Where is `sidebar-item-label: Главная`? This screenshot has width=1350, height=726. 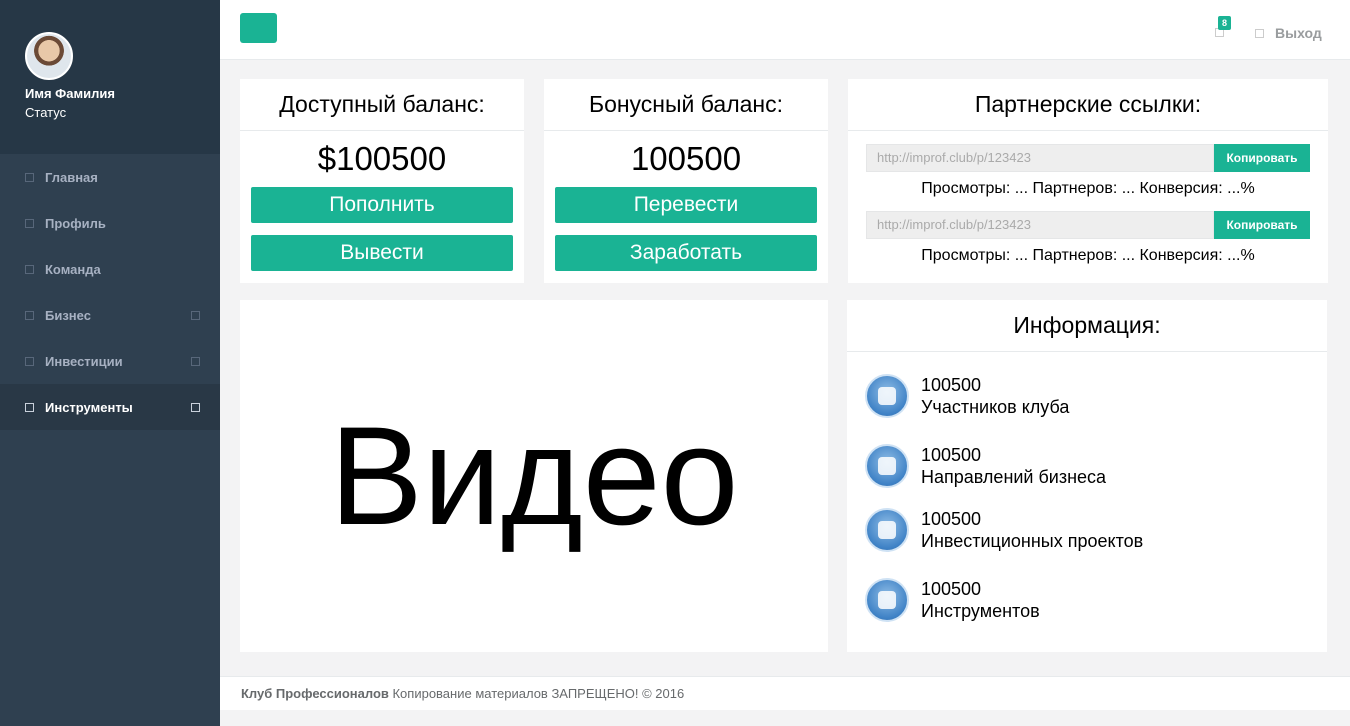 sidebar-item-label: Главная is located at coordinates (71, 177).